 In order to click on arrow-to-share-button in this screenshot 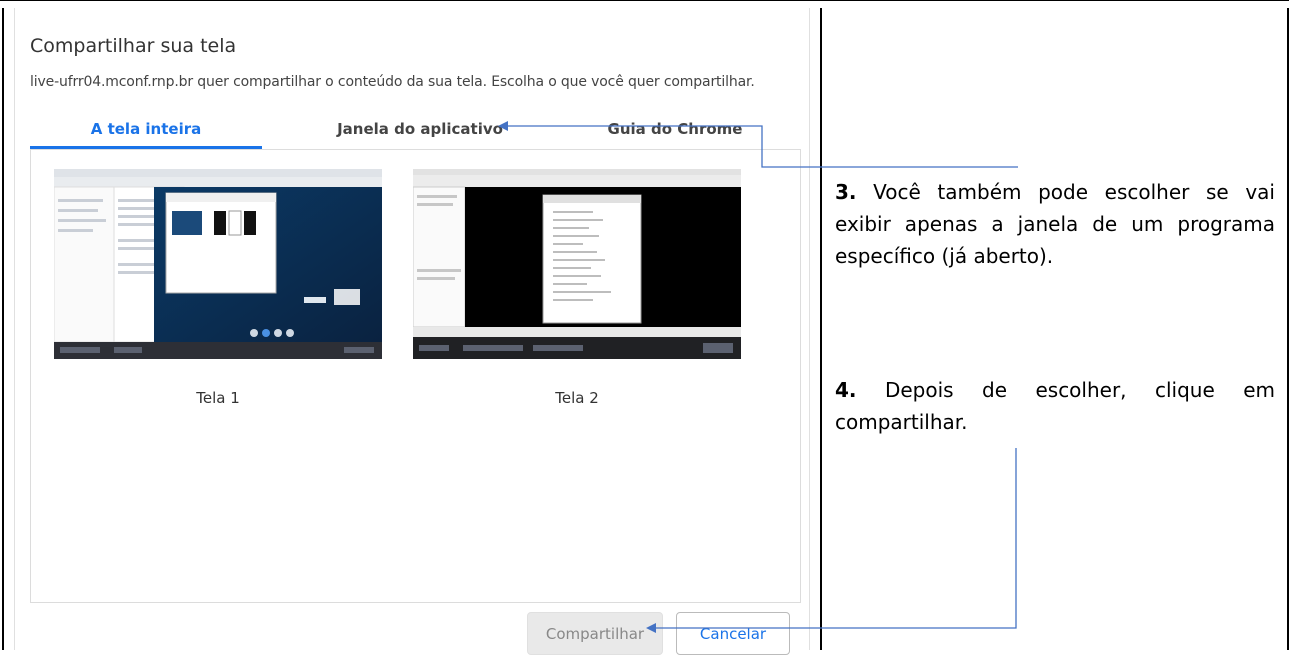, I will do `click(831, 540)`.